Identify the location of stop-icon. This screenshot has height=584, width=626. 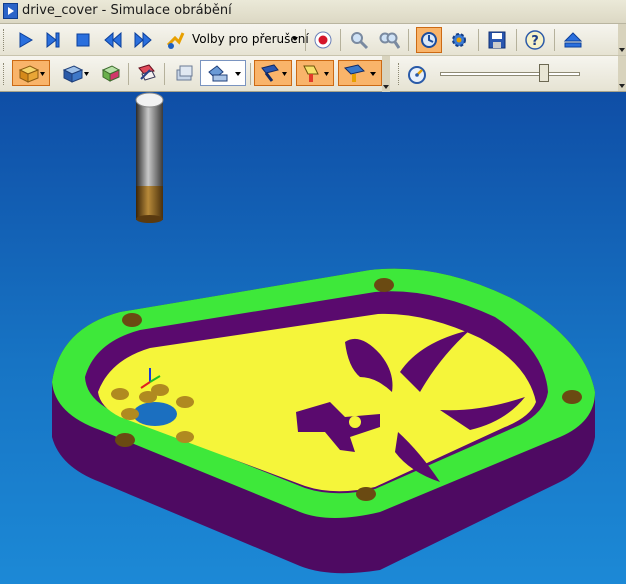
(83, 40).